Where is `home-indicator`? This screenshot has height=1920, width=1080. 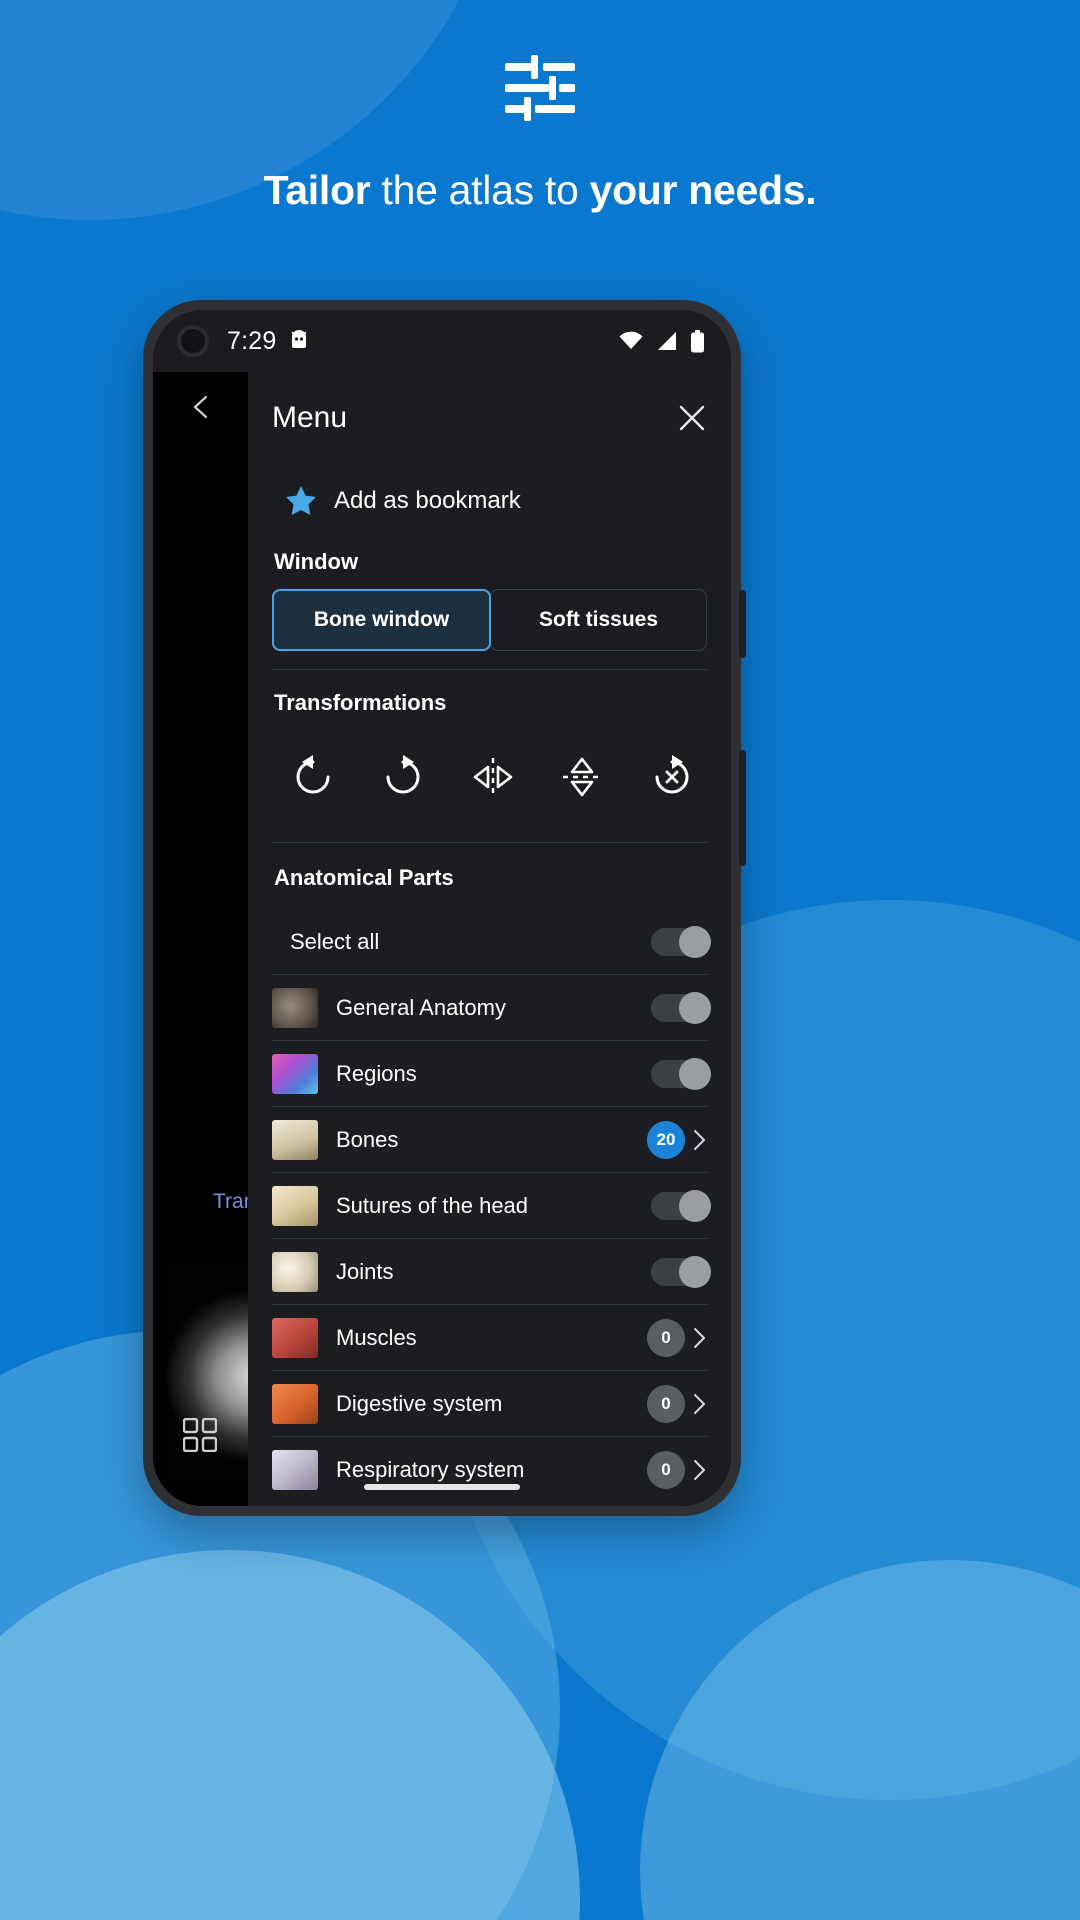 home-indicator is located at coordinates (442, 1487).